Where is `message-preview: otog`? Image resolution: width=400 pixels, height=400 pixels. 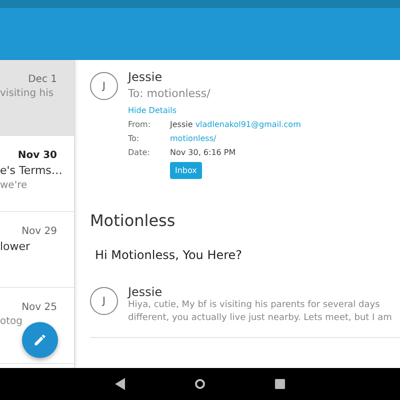 message-preview: otog is located at coordinates (11, 321).